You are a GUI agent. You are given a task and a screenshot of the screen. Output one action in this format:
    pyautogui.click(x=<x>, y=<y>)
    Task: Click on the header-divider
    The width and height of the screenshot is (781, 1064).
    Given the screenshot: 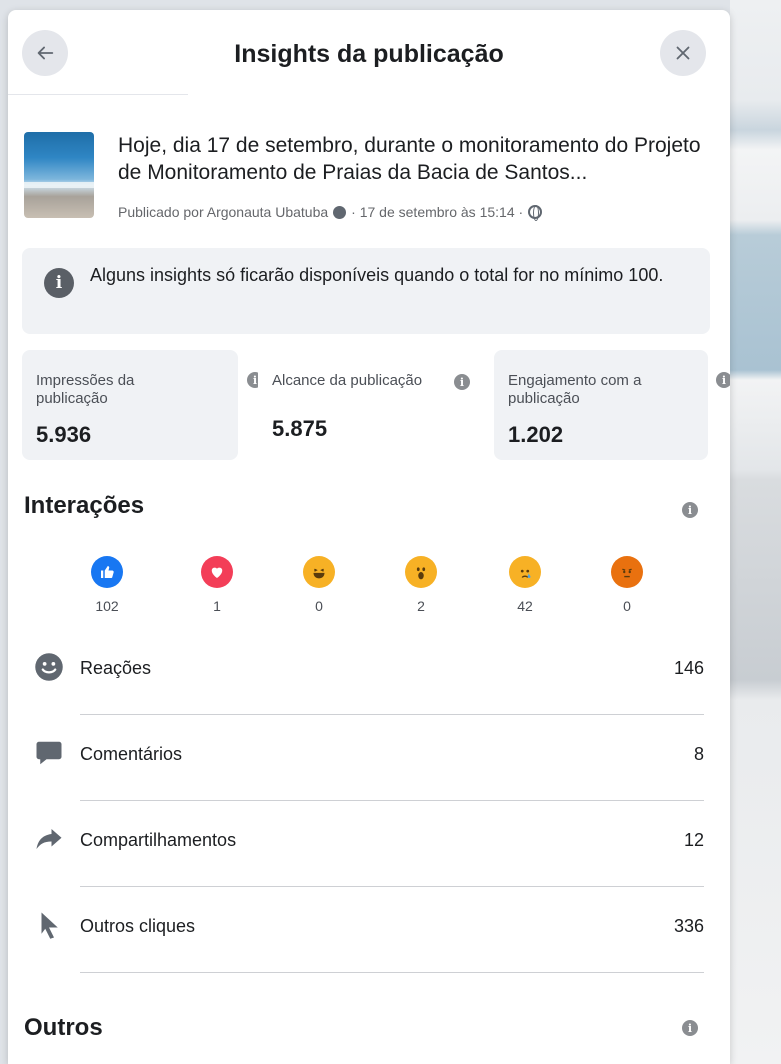 What is the action you would take?
    pyautogui.click(x=98, y=94)
    